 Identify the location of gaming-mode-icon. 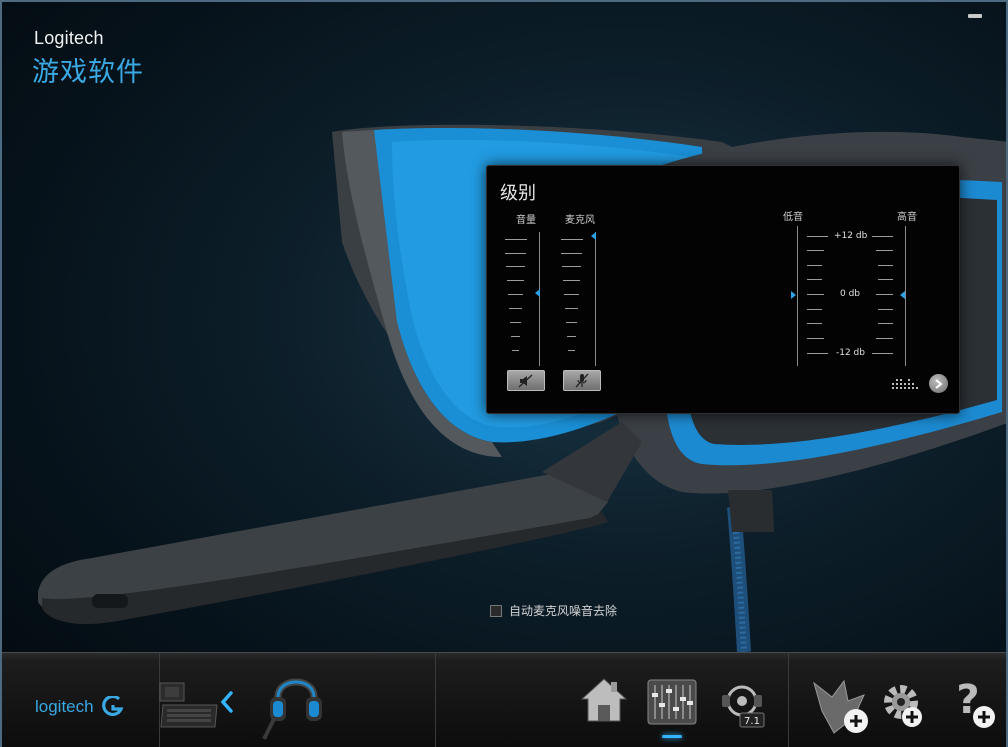
(840, 707).